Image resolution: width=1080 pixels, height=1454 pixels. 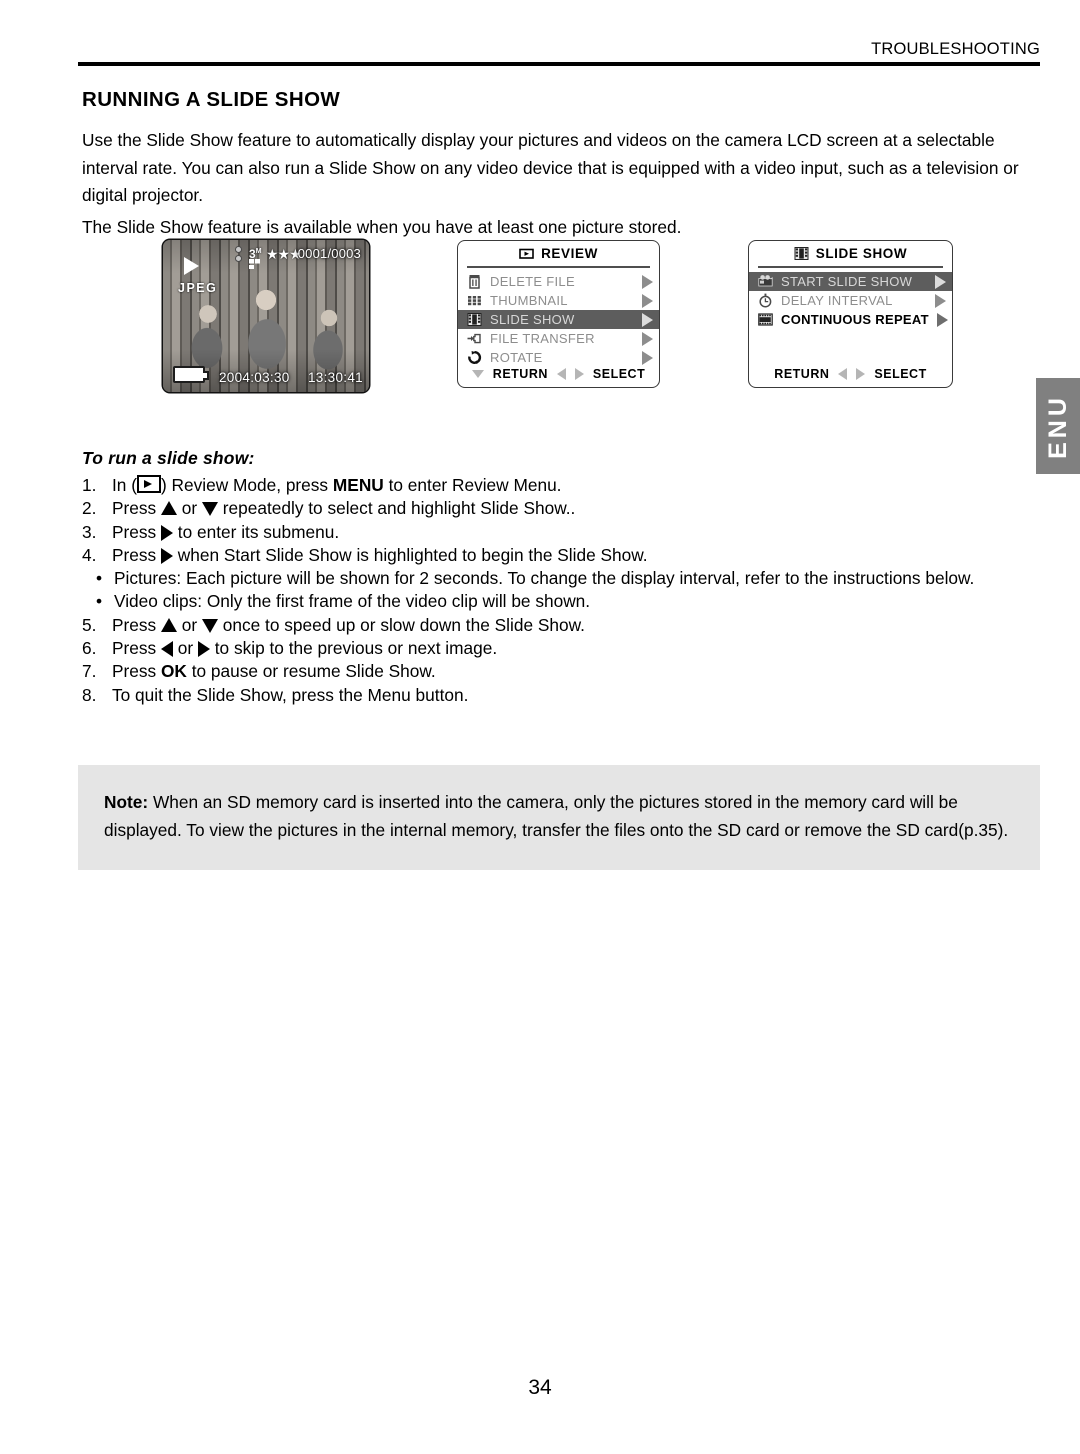 What do you see at coordinates (861, 253) in the screenshot?
I see `slide-show-menu-title: SLIDE SHOW` at bounding box center [861, 253].